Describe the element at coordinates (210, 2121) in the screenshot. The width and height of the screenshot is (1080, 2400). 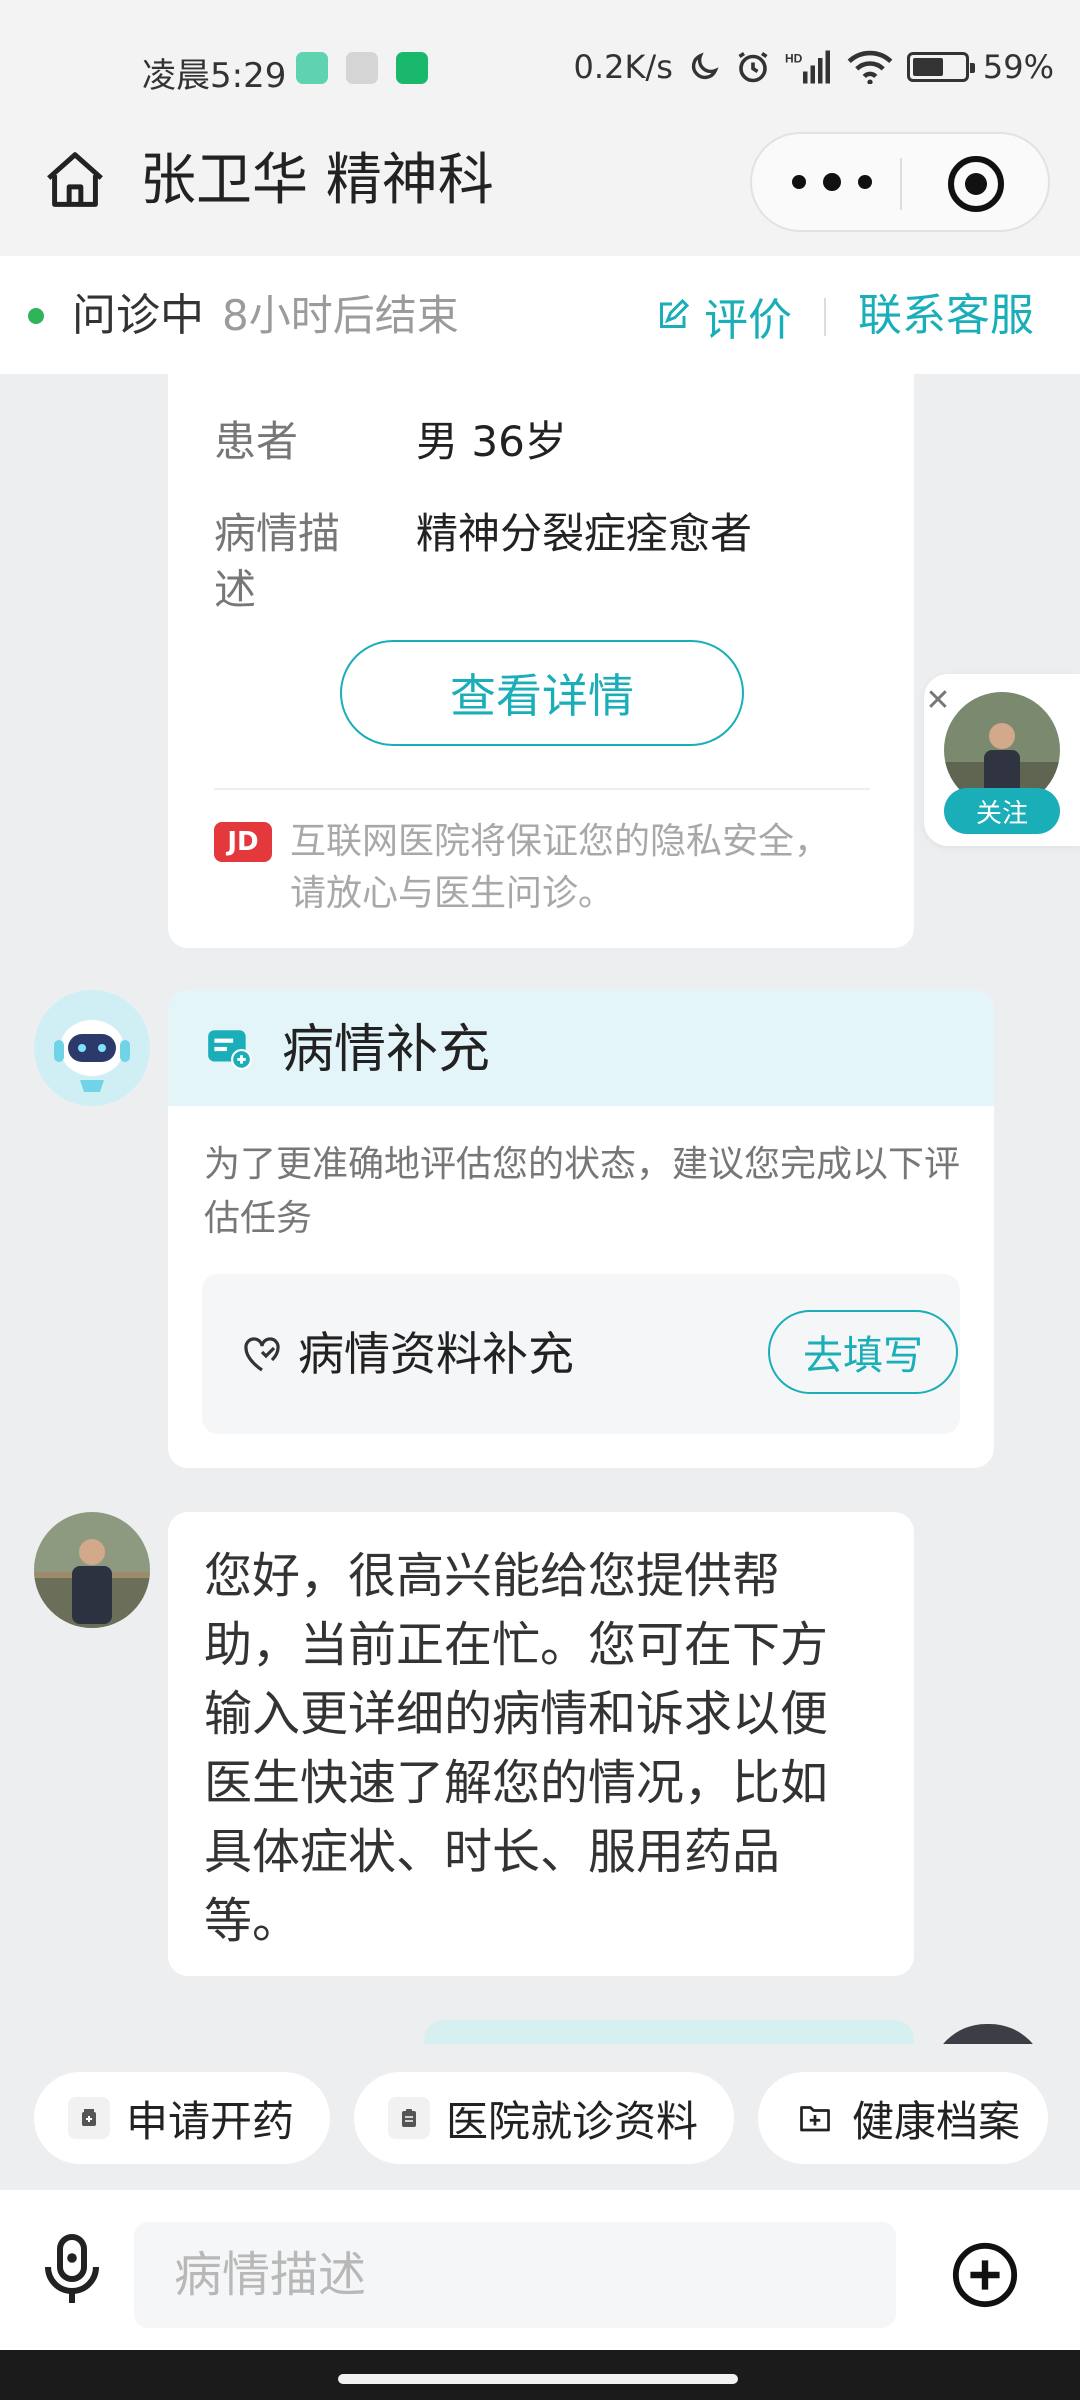
I see `chip-label: 申请开药` at that location.